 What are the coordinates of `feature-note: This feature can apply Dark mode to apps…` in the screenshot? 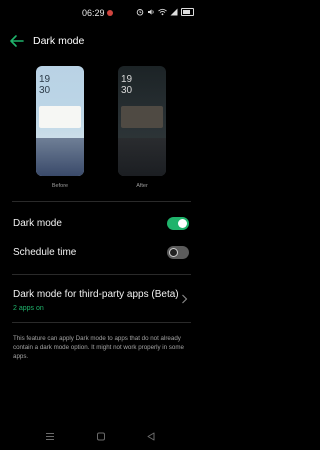 It's located at (98, 347).